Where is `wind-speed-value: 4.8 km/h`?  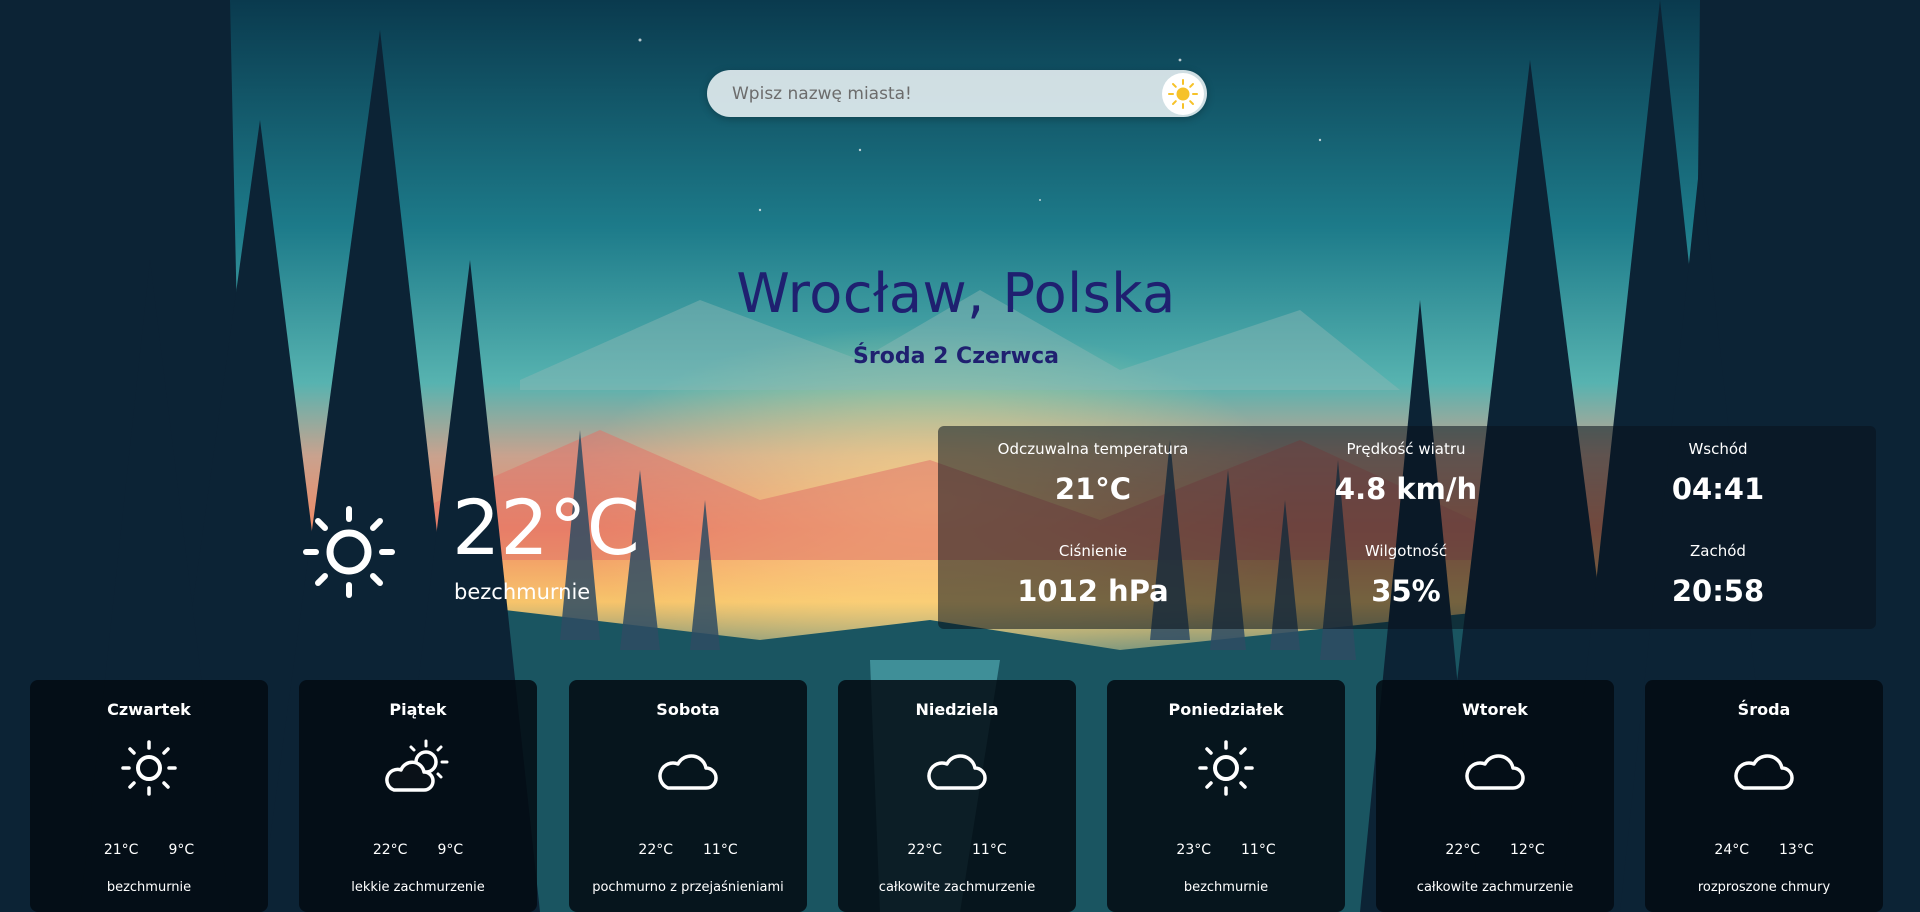 wind-speed-value: 4.8 km/h is located at coordinates (1406, 489).